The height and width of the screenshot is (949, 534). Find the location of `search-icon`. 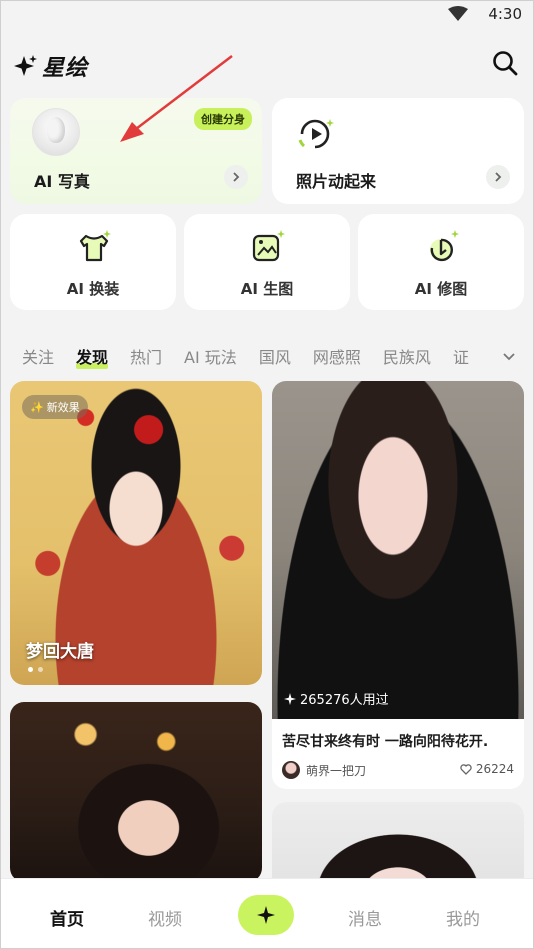

search-icon is located at coordinates (505, 63).